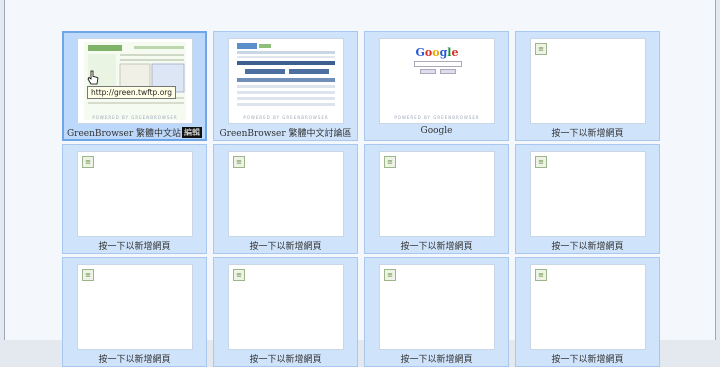 The width and height of the screenshot is (720, 367). Describe the element at coordinates (438, 64) in the screenshot. I see `google-search-box-preview` at that location.